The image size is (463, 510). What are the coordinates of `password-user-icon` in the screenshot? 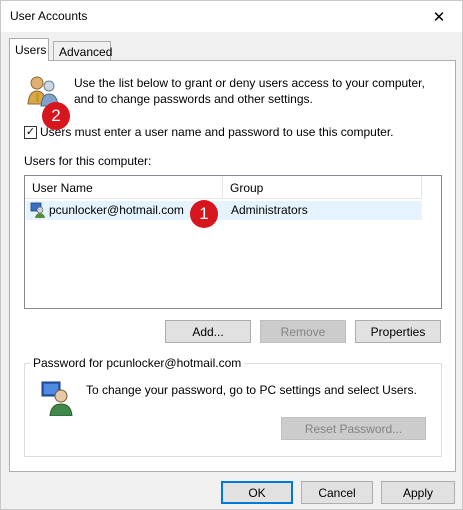 It's located at (57, 398).